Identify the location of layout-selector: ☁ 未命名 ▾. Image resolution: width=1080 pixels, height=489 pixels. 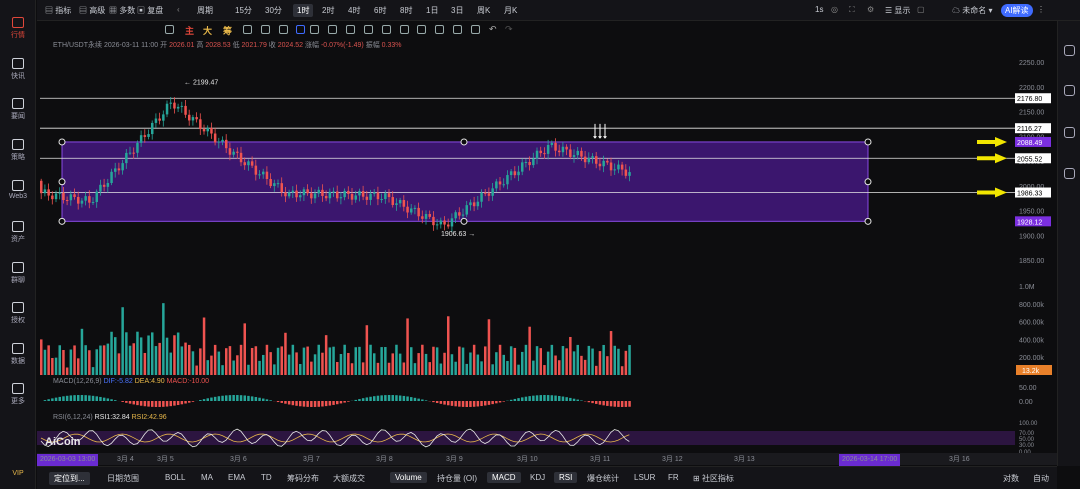
(972, 10).